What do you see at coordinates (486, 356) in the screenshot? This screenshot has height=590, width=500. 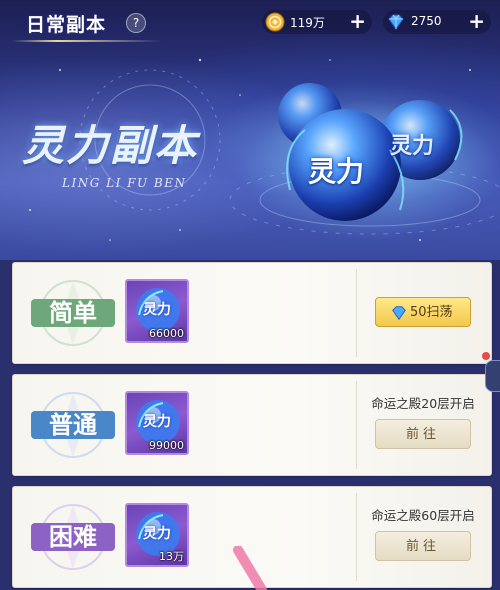 I see `notification-dot` at bounding box center [486, 356].